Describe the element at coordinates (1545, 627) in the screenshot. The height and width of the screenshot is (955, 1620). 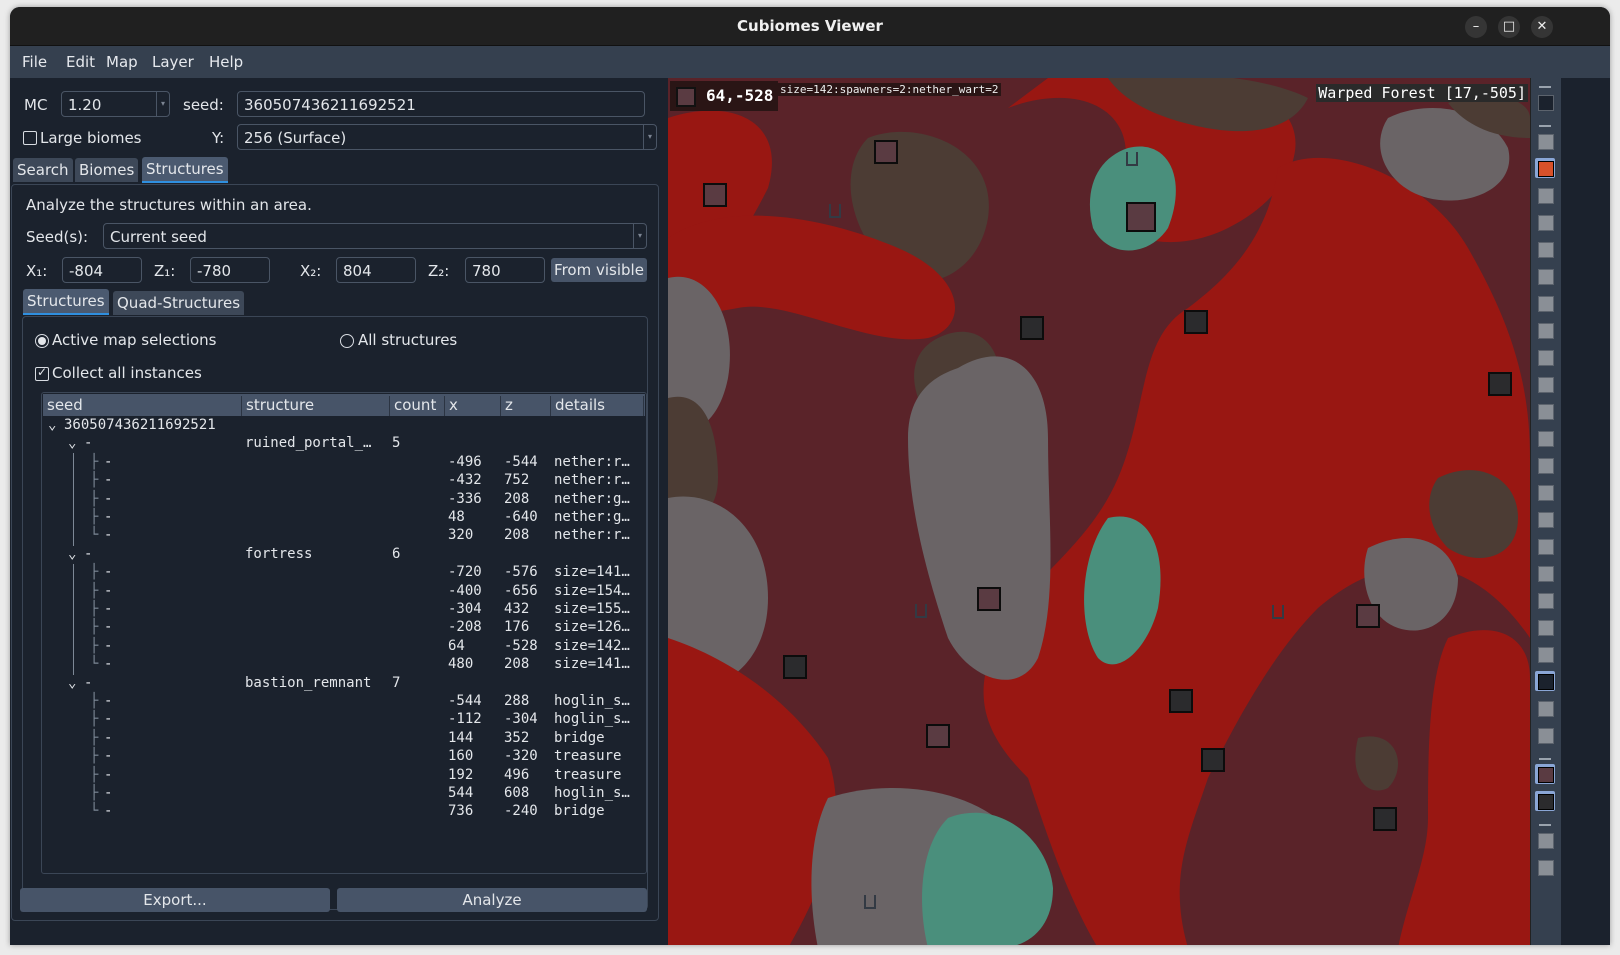
I see `toggle-ship-anchor` at that location.